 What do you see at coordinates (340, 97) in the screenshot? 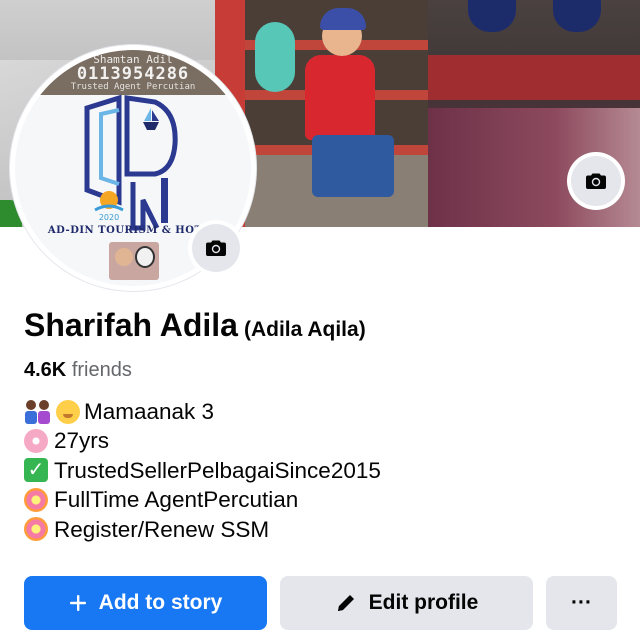
I see `child-figure` at bounding box center [340, 97].